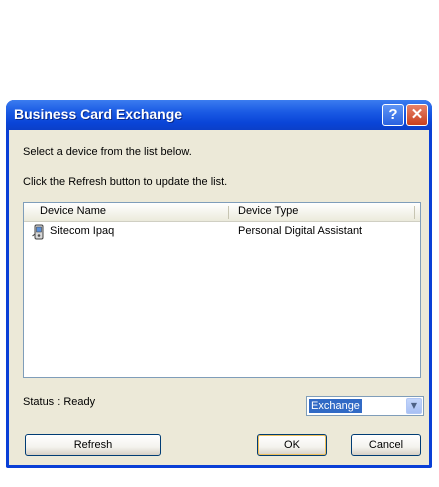 The height and width of the screenshot is (487, 439). Describe the element at coordinates (219, 115) in the screenshot. I see `title-bar: Business Card Exchange ? ✕` at that location.